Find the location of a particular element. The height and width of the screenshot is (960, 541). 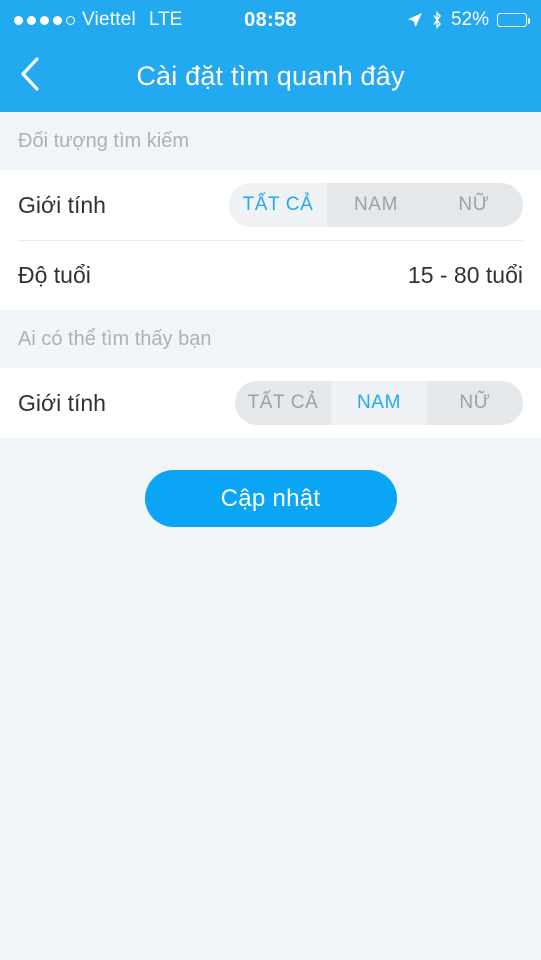

bluetooth-icon is located at coordinates (437, 20).